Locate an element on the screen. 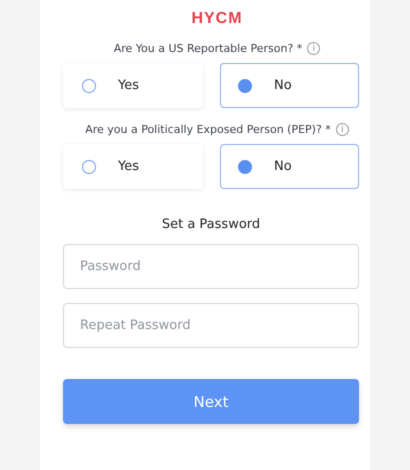 Image resolution: width=410 pixels, height=470 pixels. logo: HYCM is located at coordinates (217, 19).